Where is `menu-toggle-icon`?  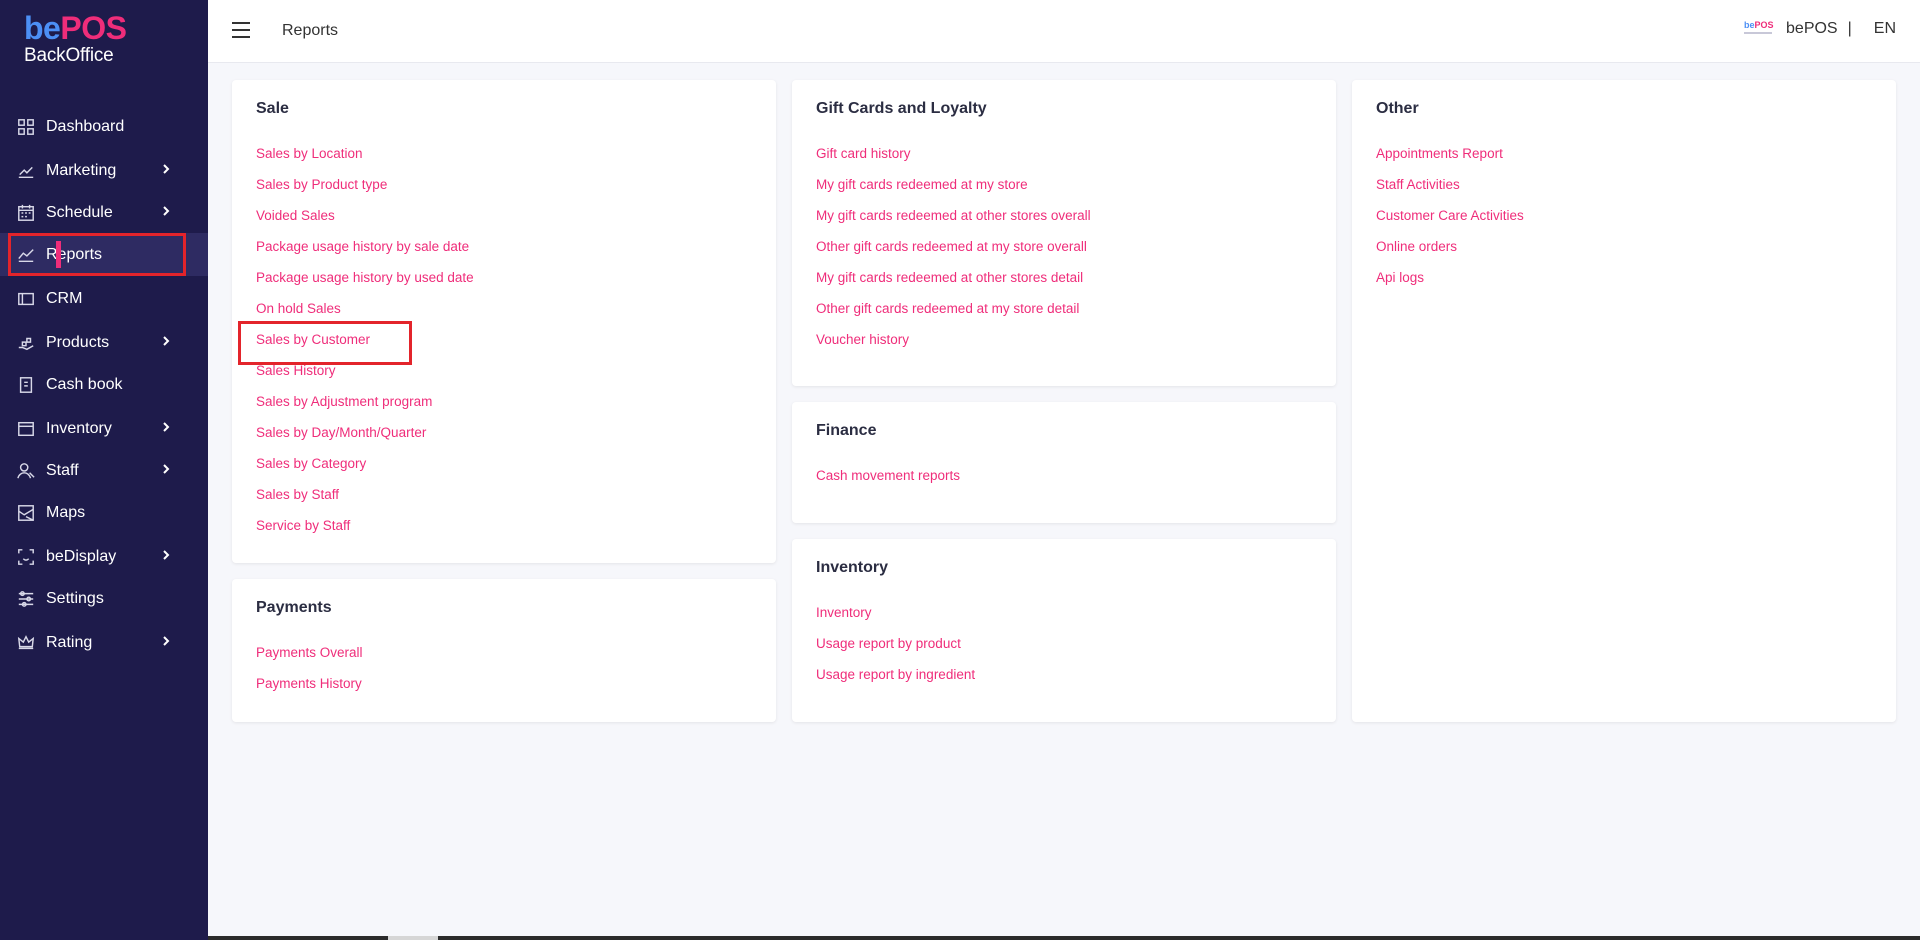 menu-toggle-icon is located at coordinates (241, 30).